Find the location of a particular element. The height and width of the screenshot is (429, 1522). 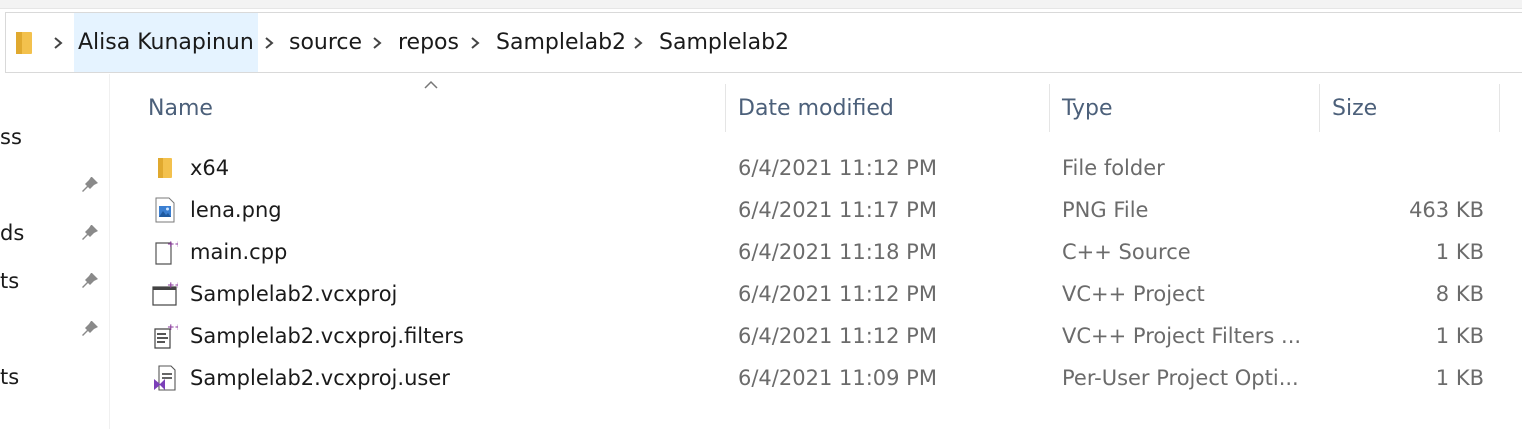

breadcrumb-samplelab2-current: Samplelab2 is located at coordinates (724, 42).